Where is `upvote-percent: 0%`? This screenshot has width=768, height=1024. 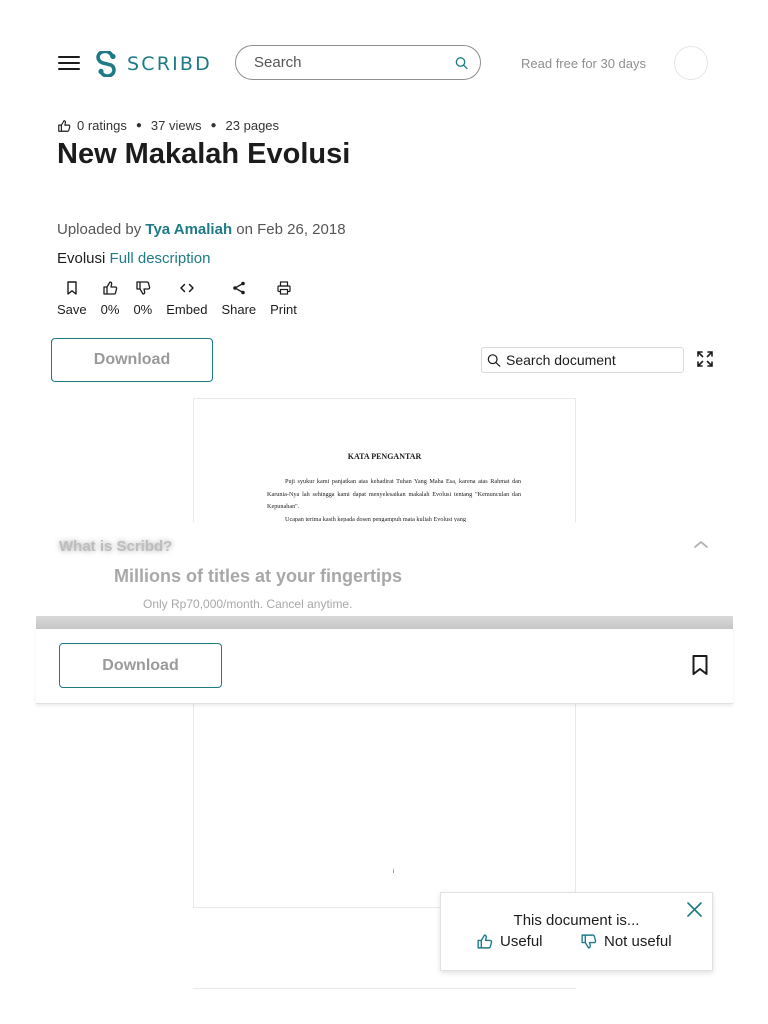 upvote-percent: 0% is located at coordinates (110, 309).